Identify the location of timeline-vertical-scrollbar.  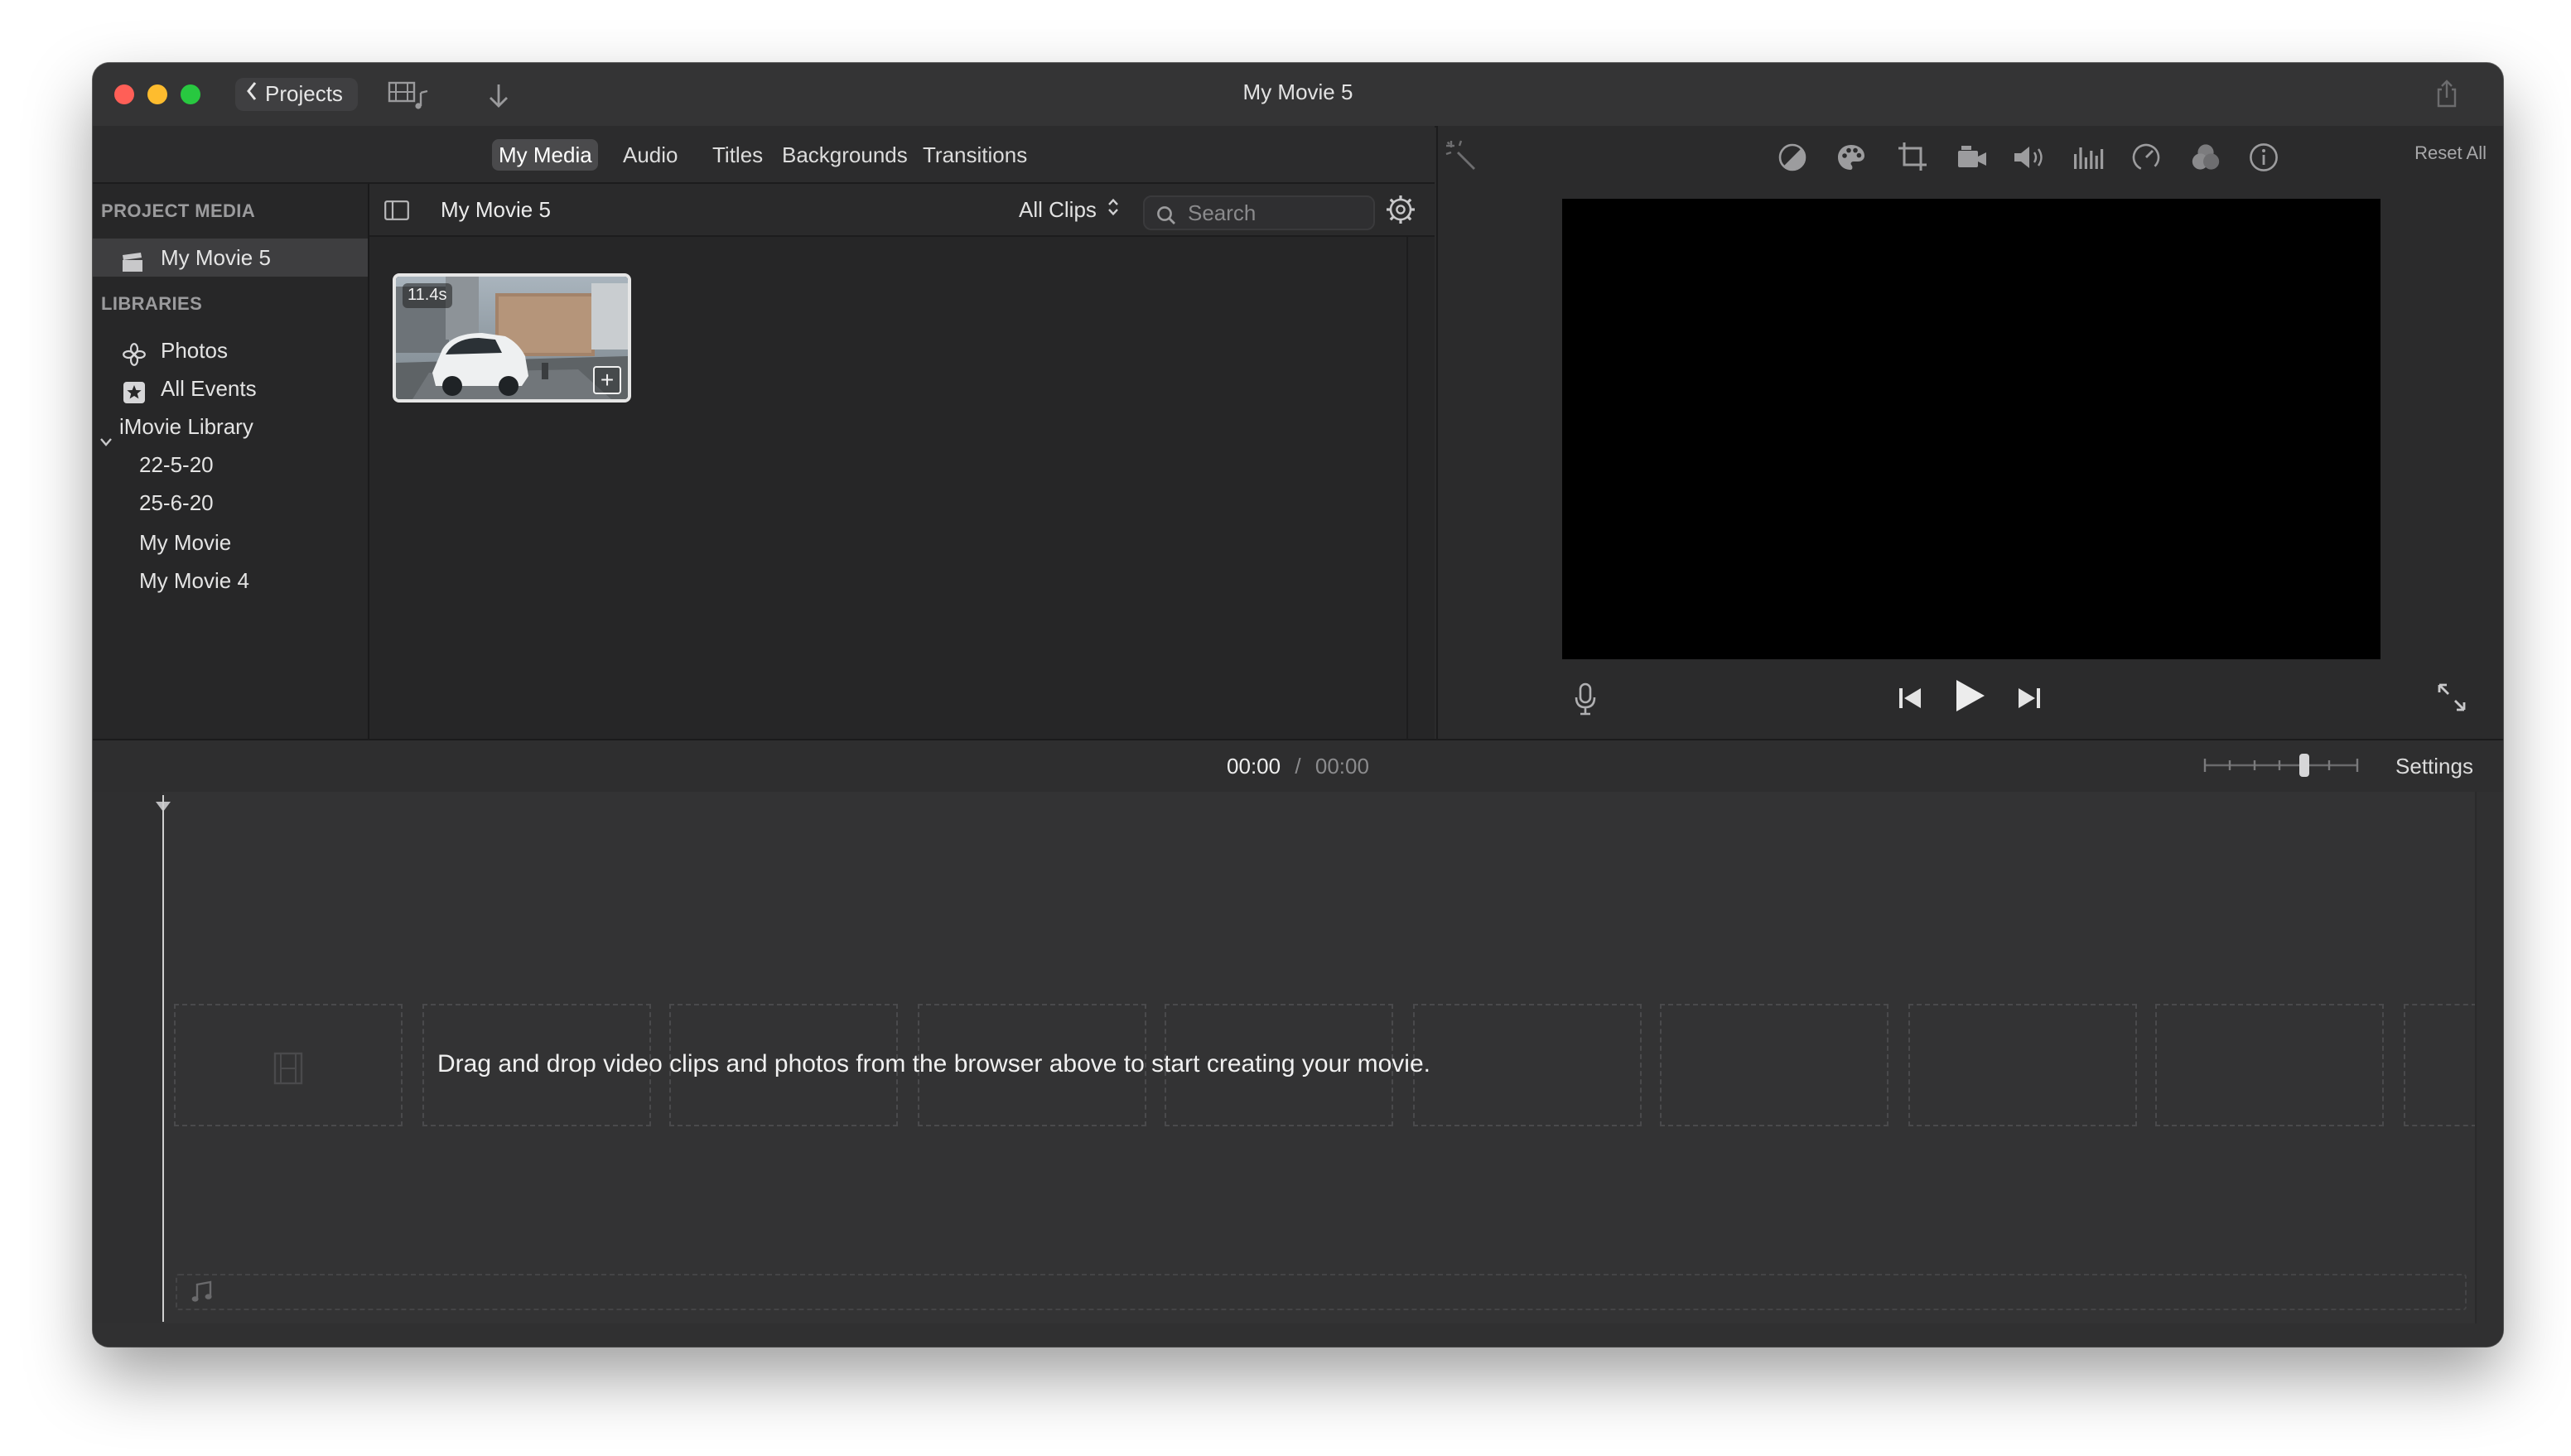
(2489, 1069).